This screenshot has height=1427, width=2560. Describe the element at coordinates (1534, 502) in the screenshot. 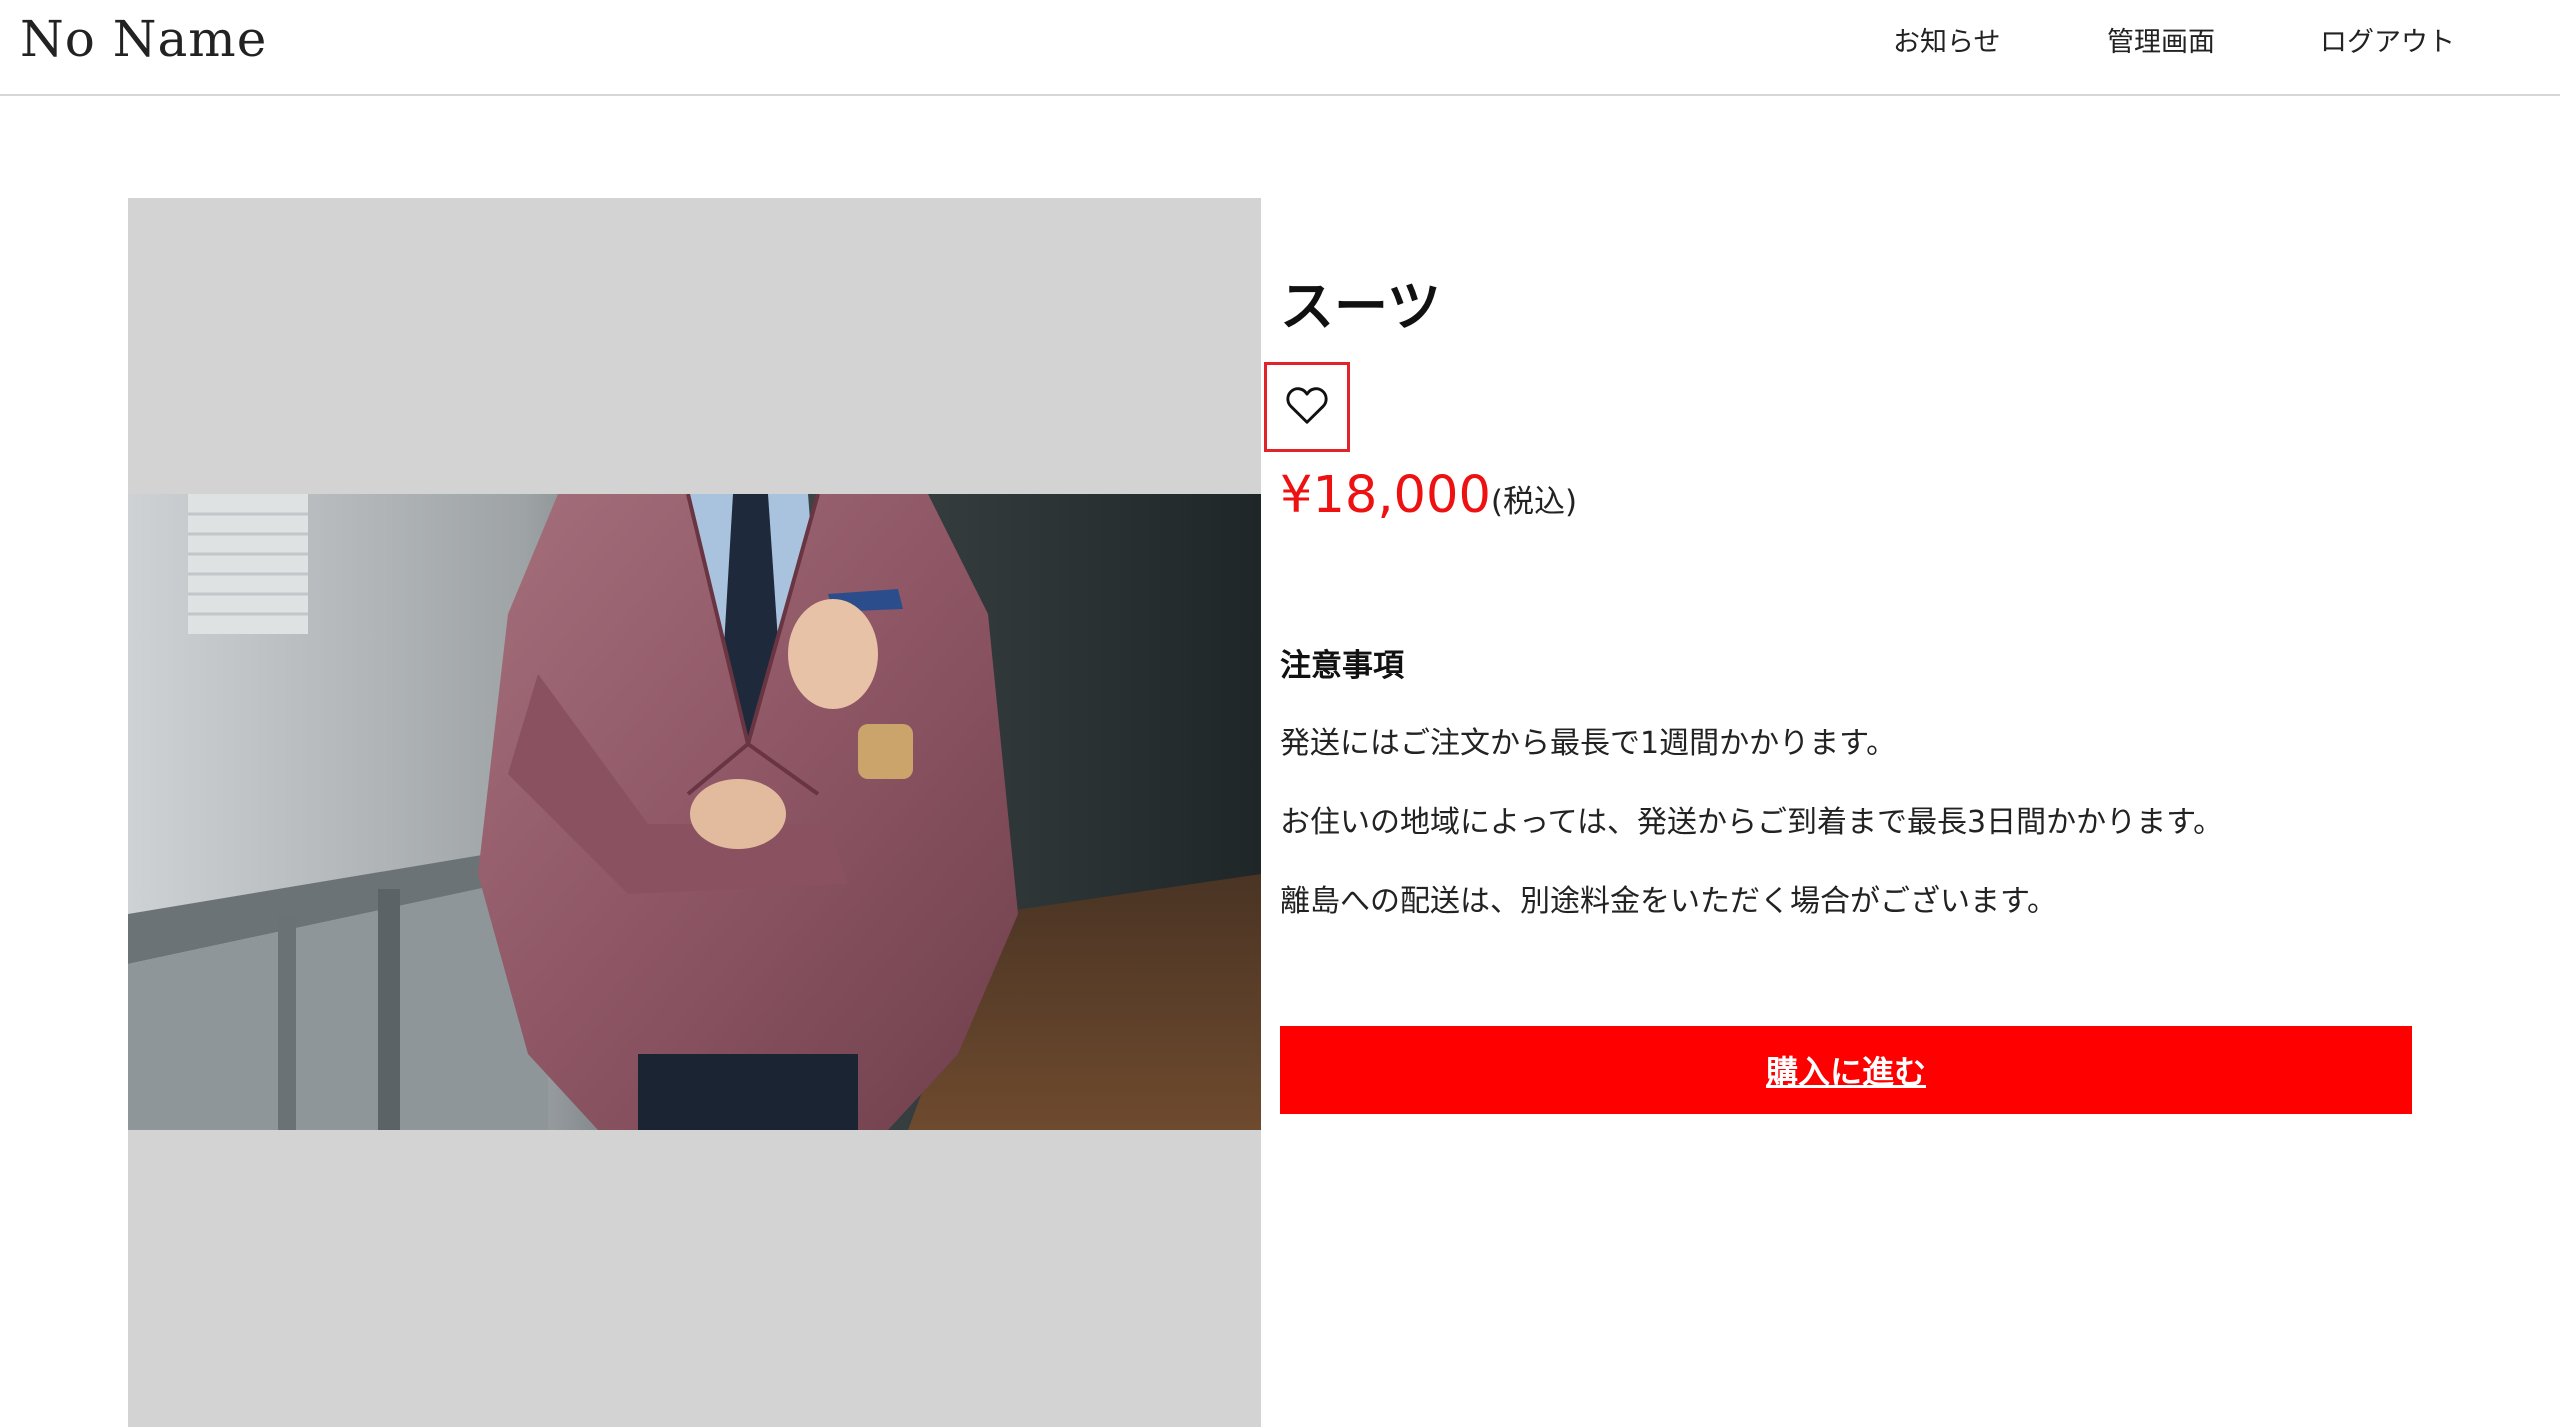

I see `tax-note: (税込)` at that location.